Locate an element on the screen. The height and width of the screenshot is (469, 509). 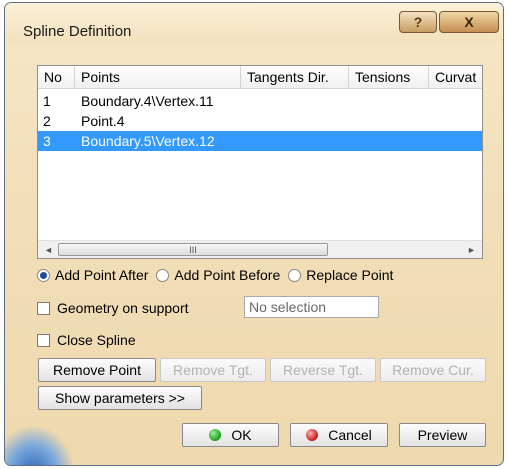
geometry-on-support-label: Geometry on support is located at coordinates (123, 308).